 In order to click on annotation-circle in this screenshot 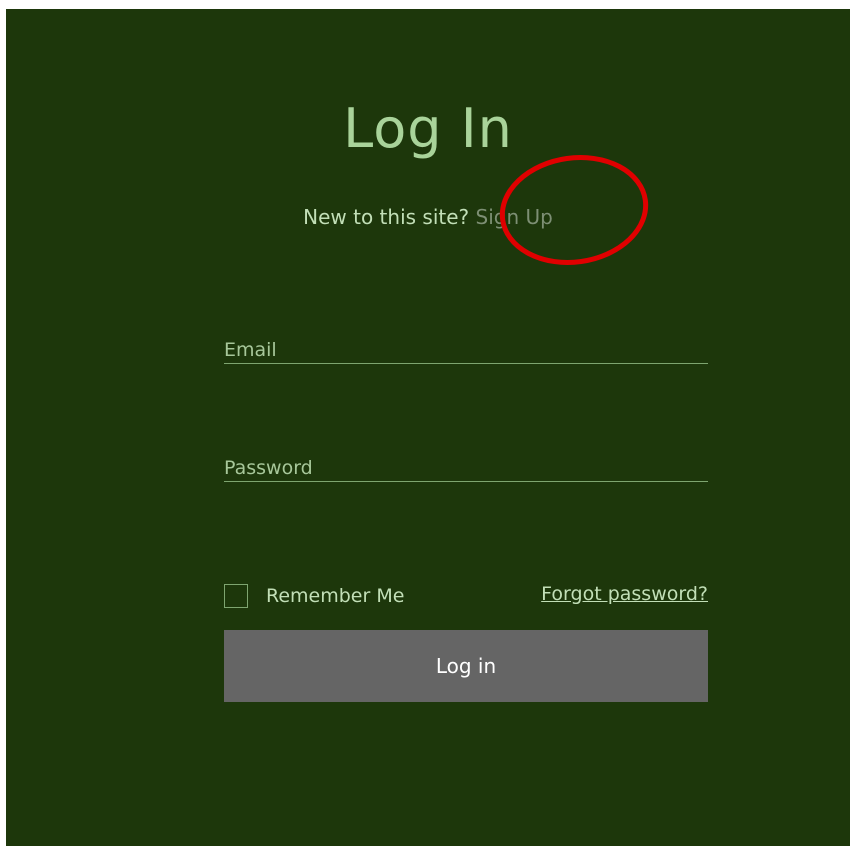, I will do `click(574, 210)`.